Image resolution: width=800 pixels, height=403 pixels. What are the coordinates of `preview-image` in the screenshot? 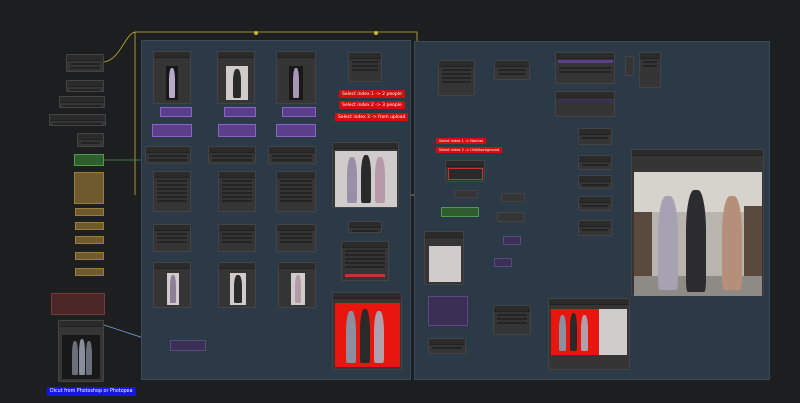 It's located at (172, 83).